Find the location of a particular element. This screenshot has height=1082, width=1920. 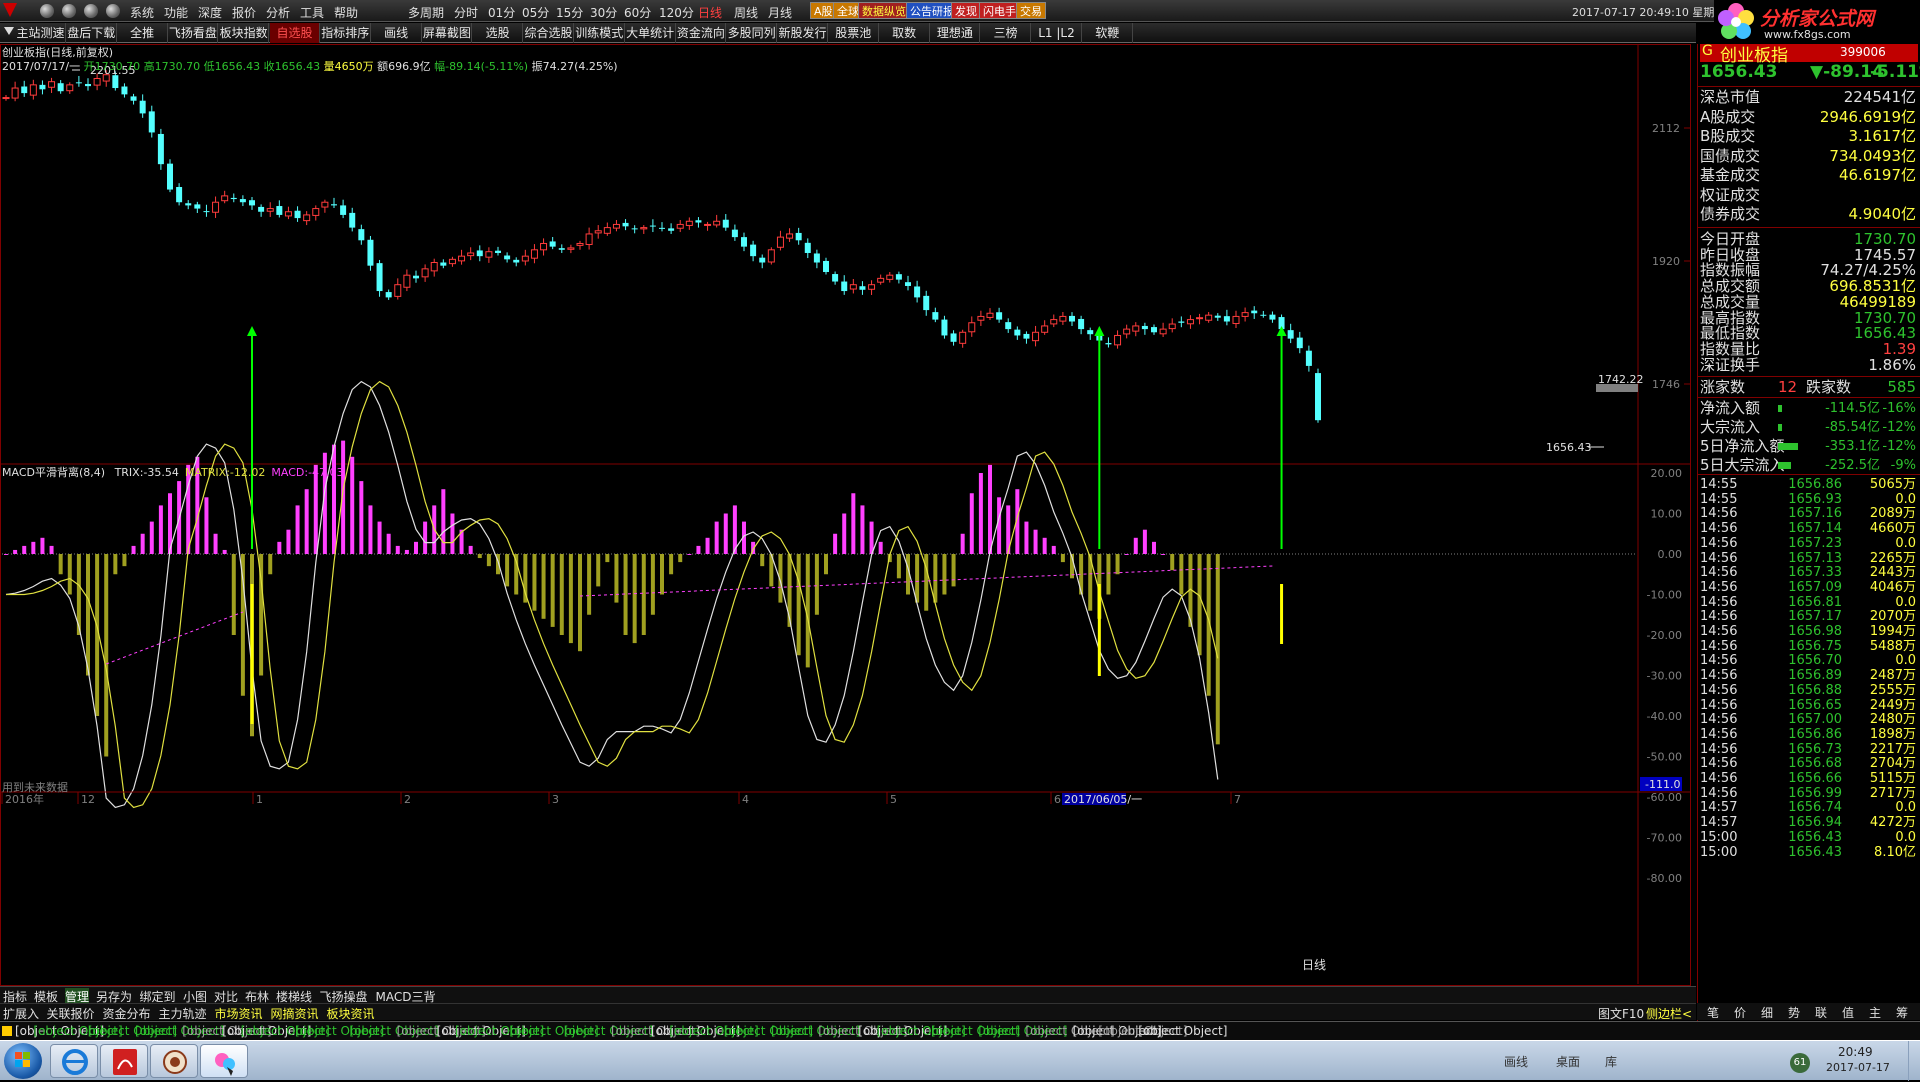

toolbar-tab: 综合选股 is located at coordinates (549, 33).